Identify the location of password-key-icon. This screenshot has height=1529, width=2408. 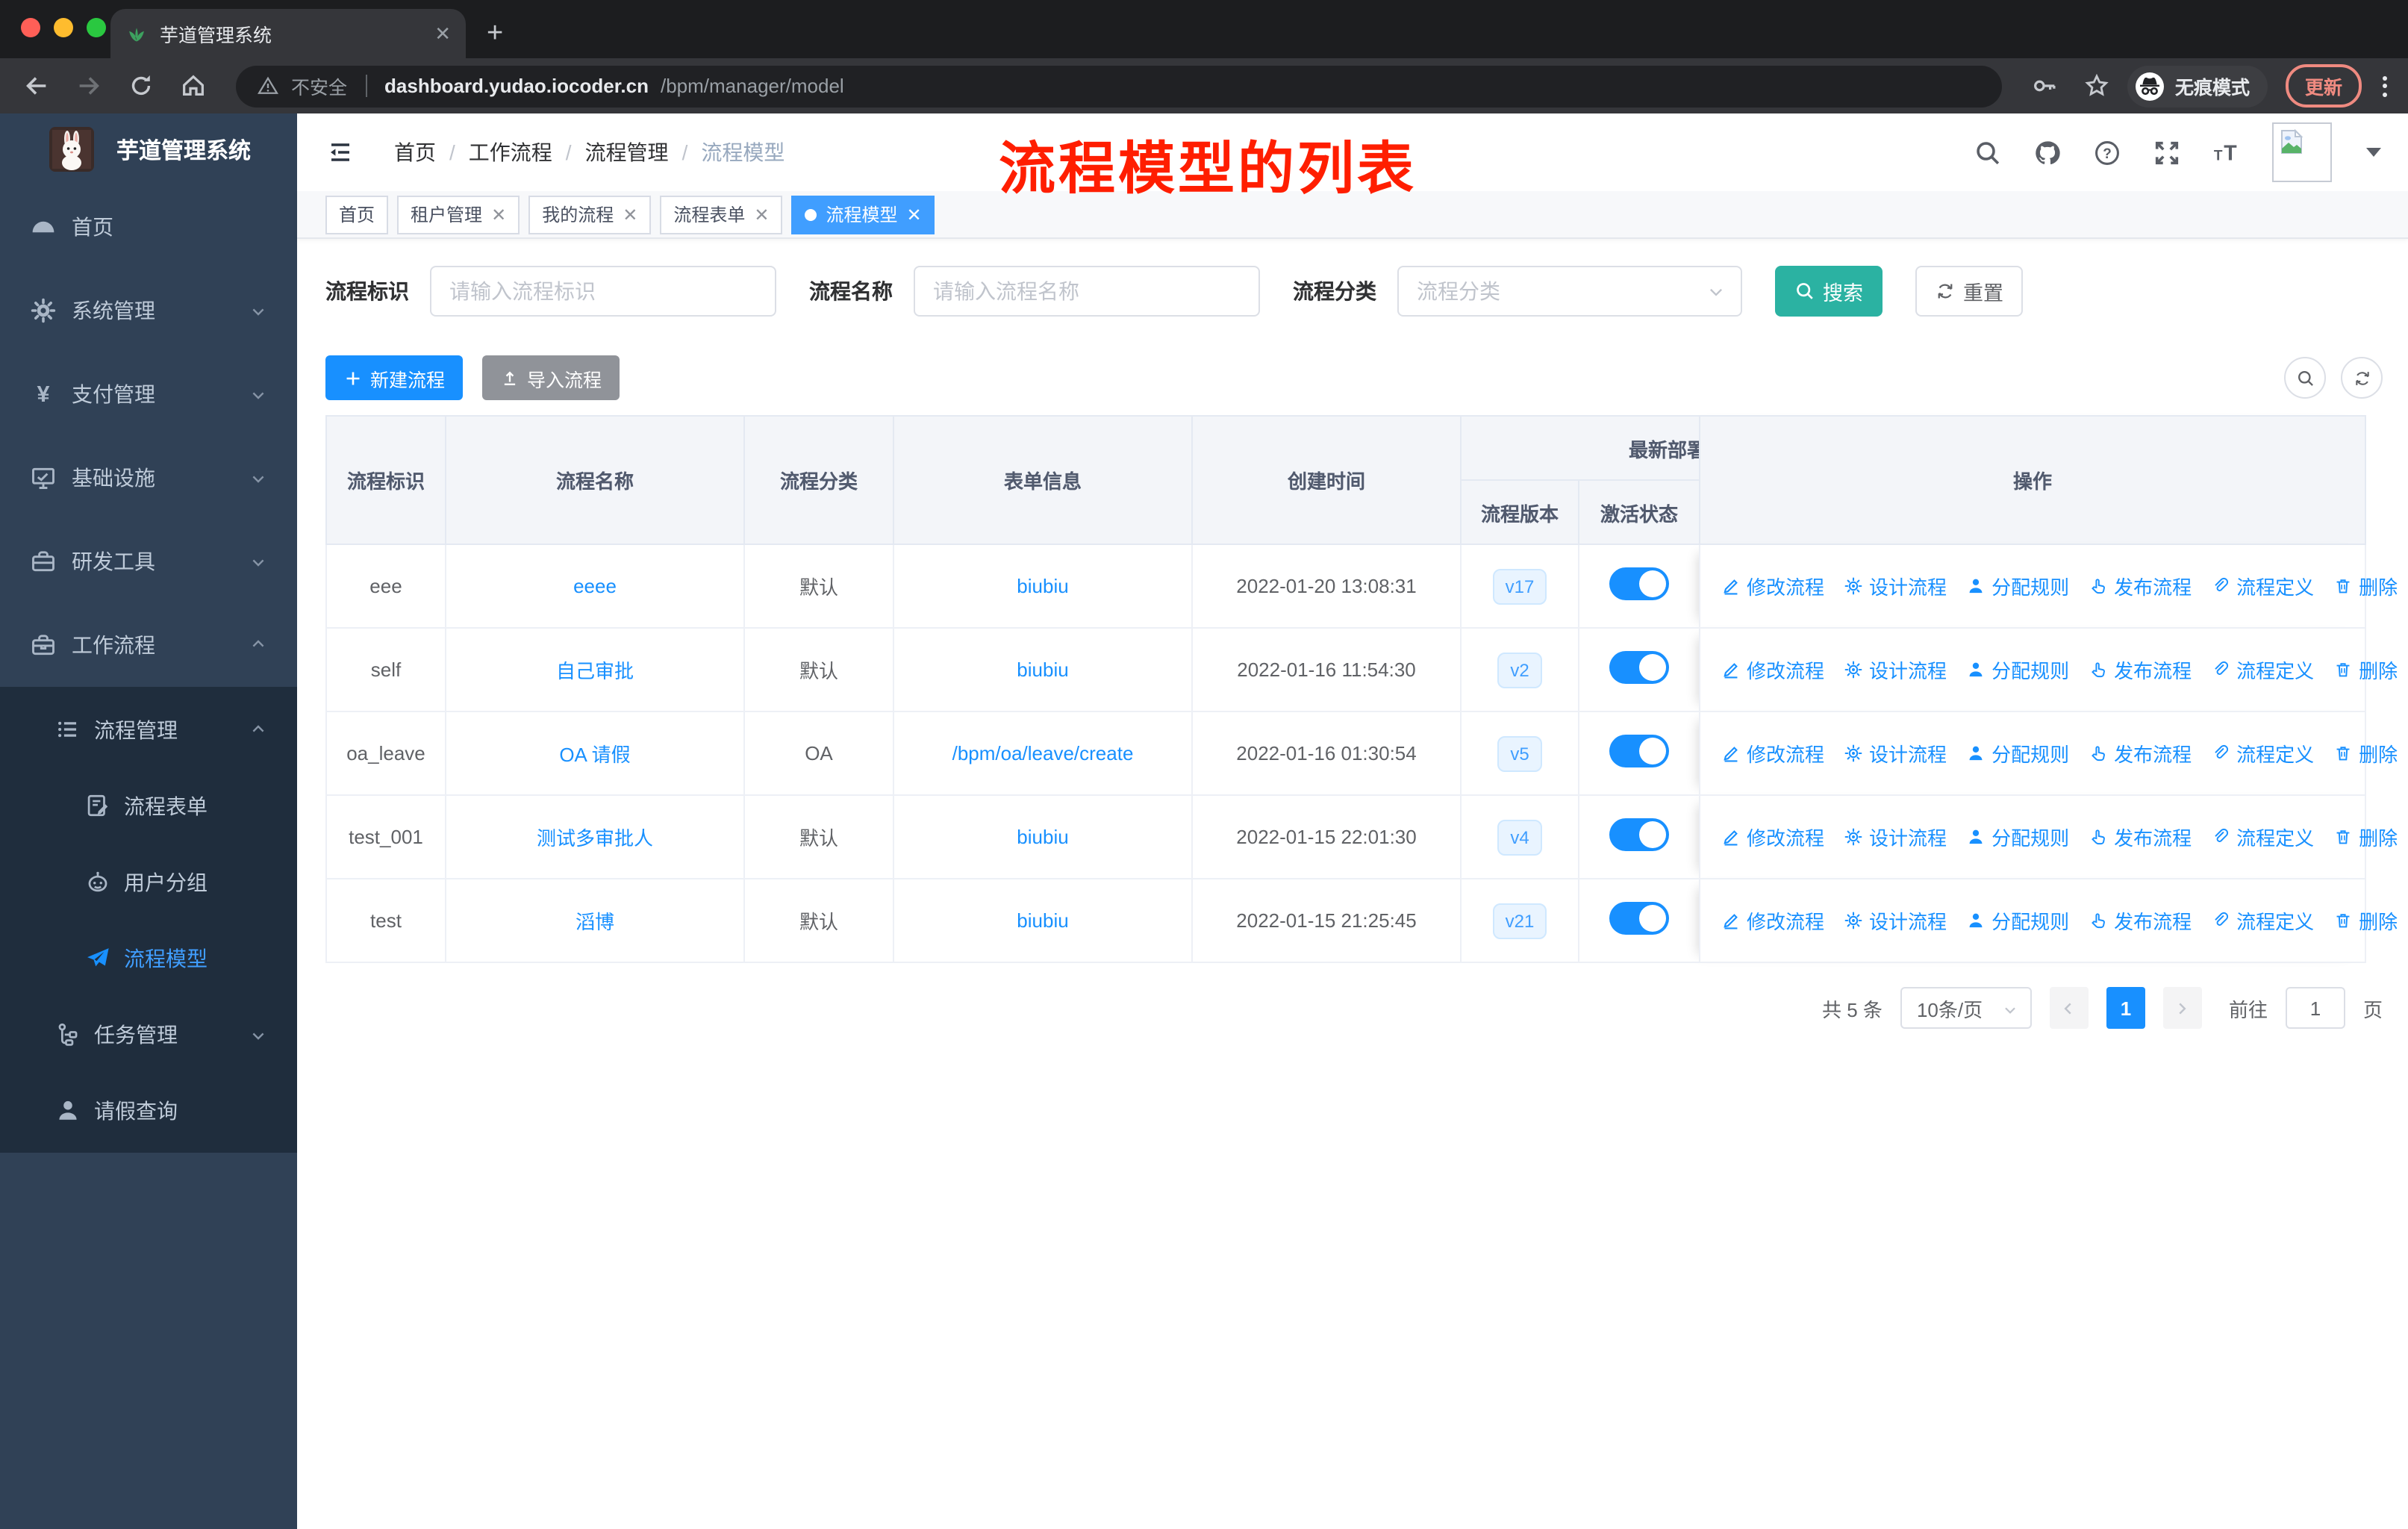
(2044, 86).